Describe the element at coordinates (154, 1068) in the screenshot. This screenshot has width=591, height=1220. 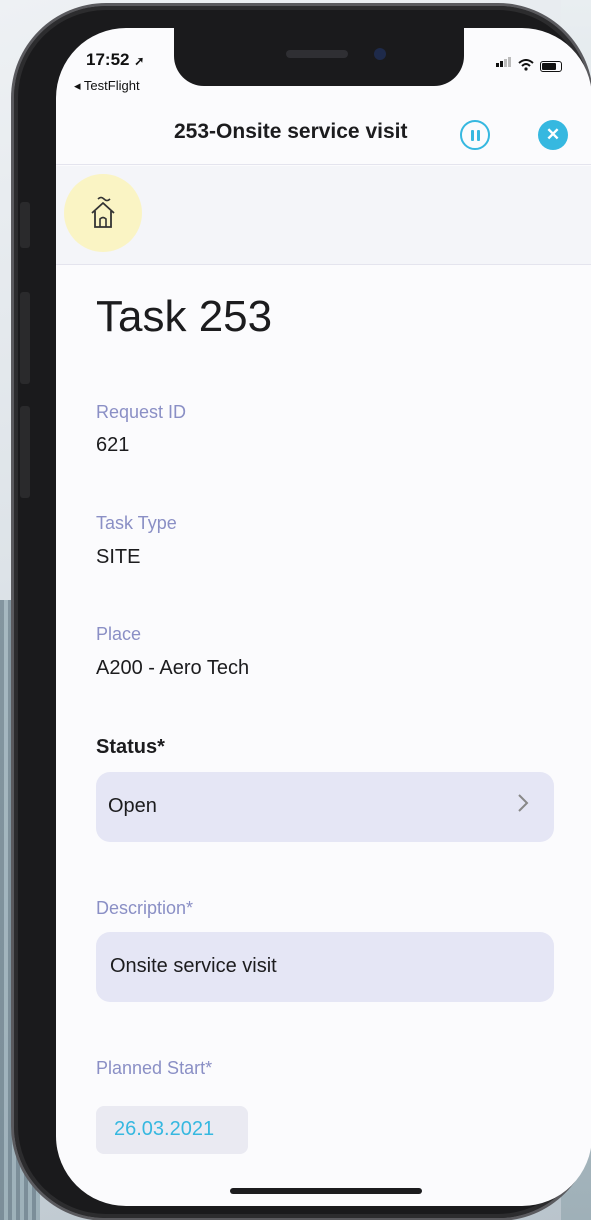
I see `planned-start-label: Planned Start*` at that location.